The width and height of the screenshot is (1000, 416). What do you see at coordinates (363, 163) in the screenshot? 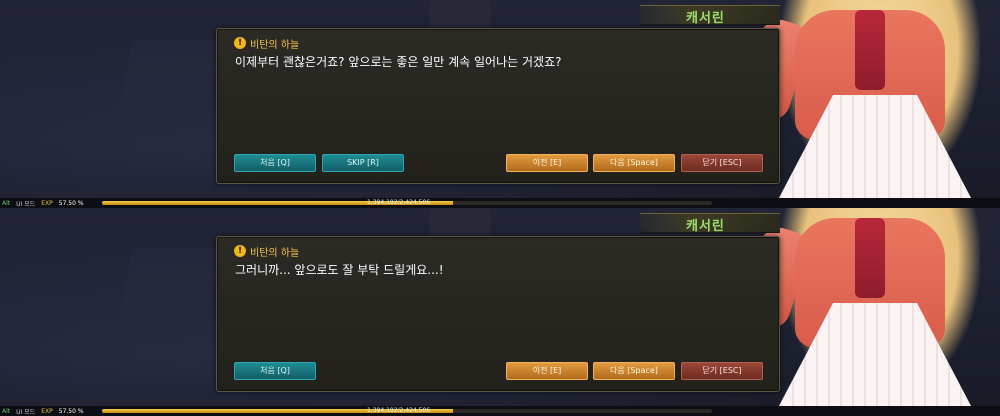
I see `skip-button: SKIP [R]` at bounding box center [363, 163].